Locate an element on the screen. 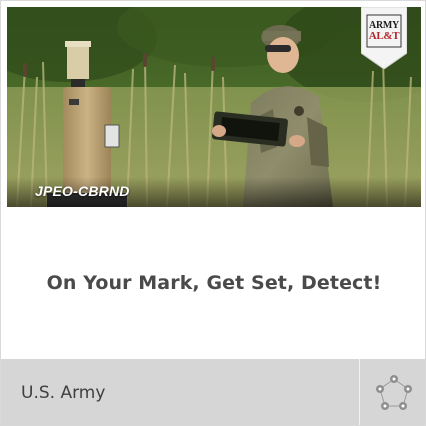 This screenshot has width=426, height=426. logo-text-alt: AL&T is located at coordinates (384, 36).